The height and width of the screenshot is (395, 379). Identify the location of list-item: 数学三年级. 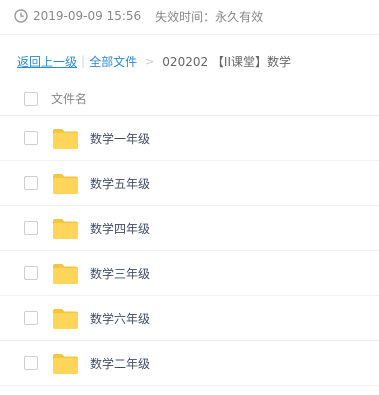
(189, 273).